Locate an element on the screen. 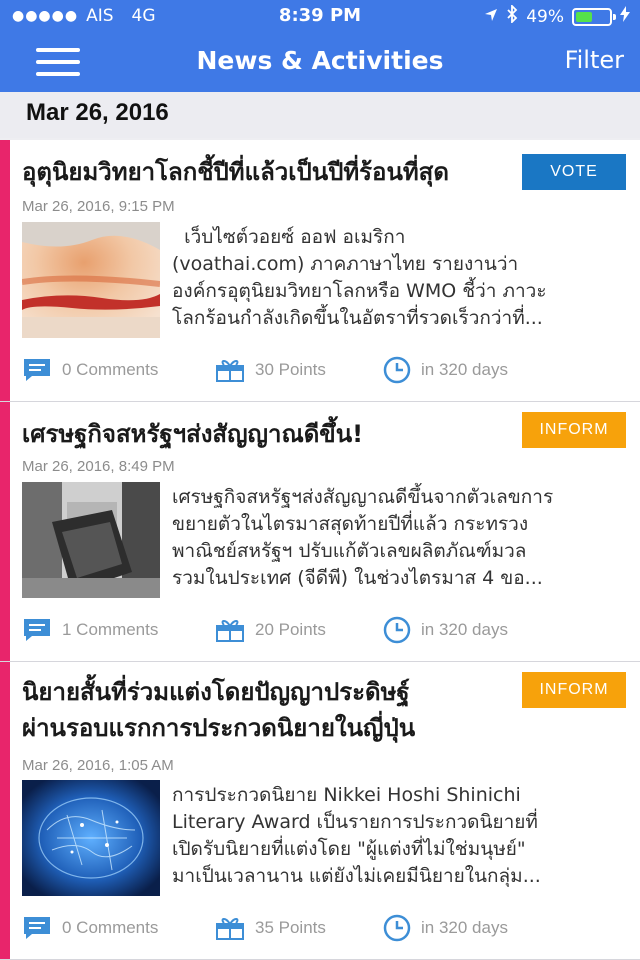  card-timestamp: Mar 26, 2016, 8:49 PM is located at coordinates (98, 466).